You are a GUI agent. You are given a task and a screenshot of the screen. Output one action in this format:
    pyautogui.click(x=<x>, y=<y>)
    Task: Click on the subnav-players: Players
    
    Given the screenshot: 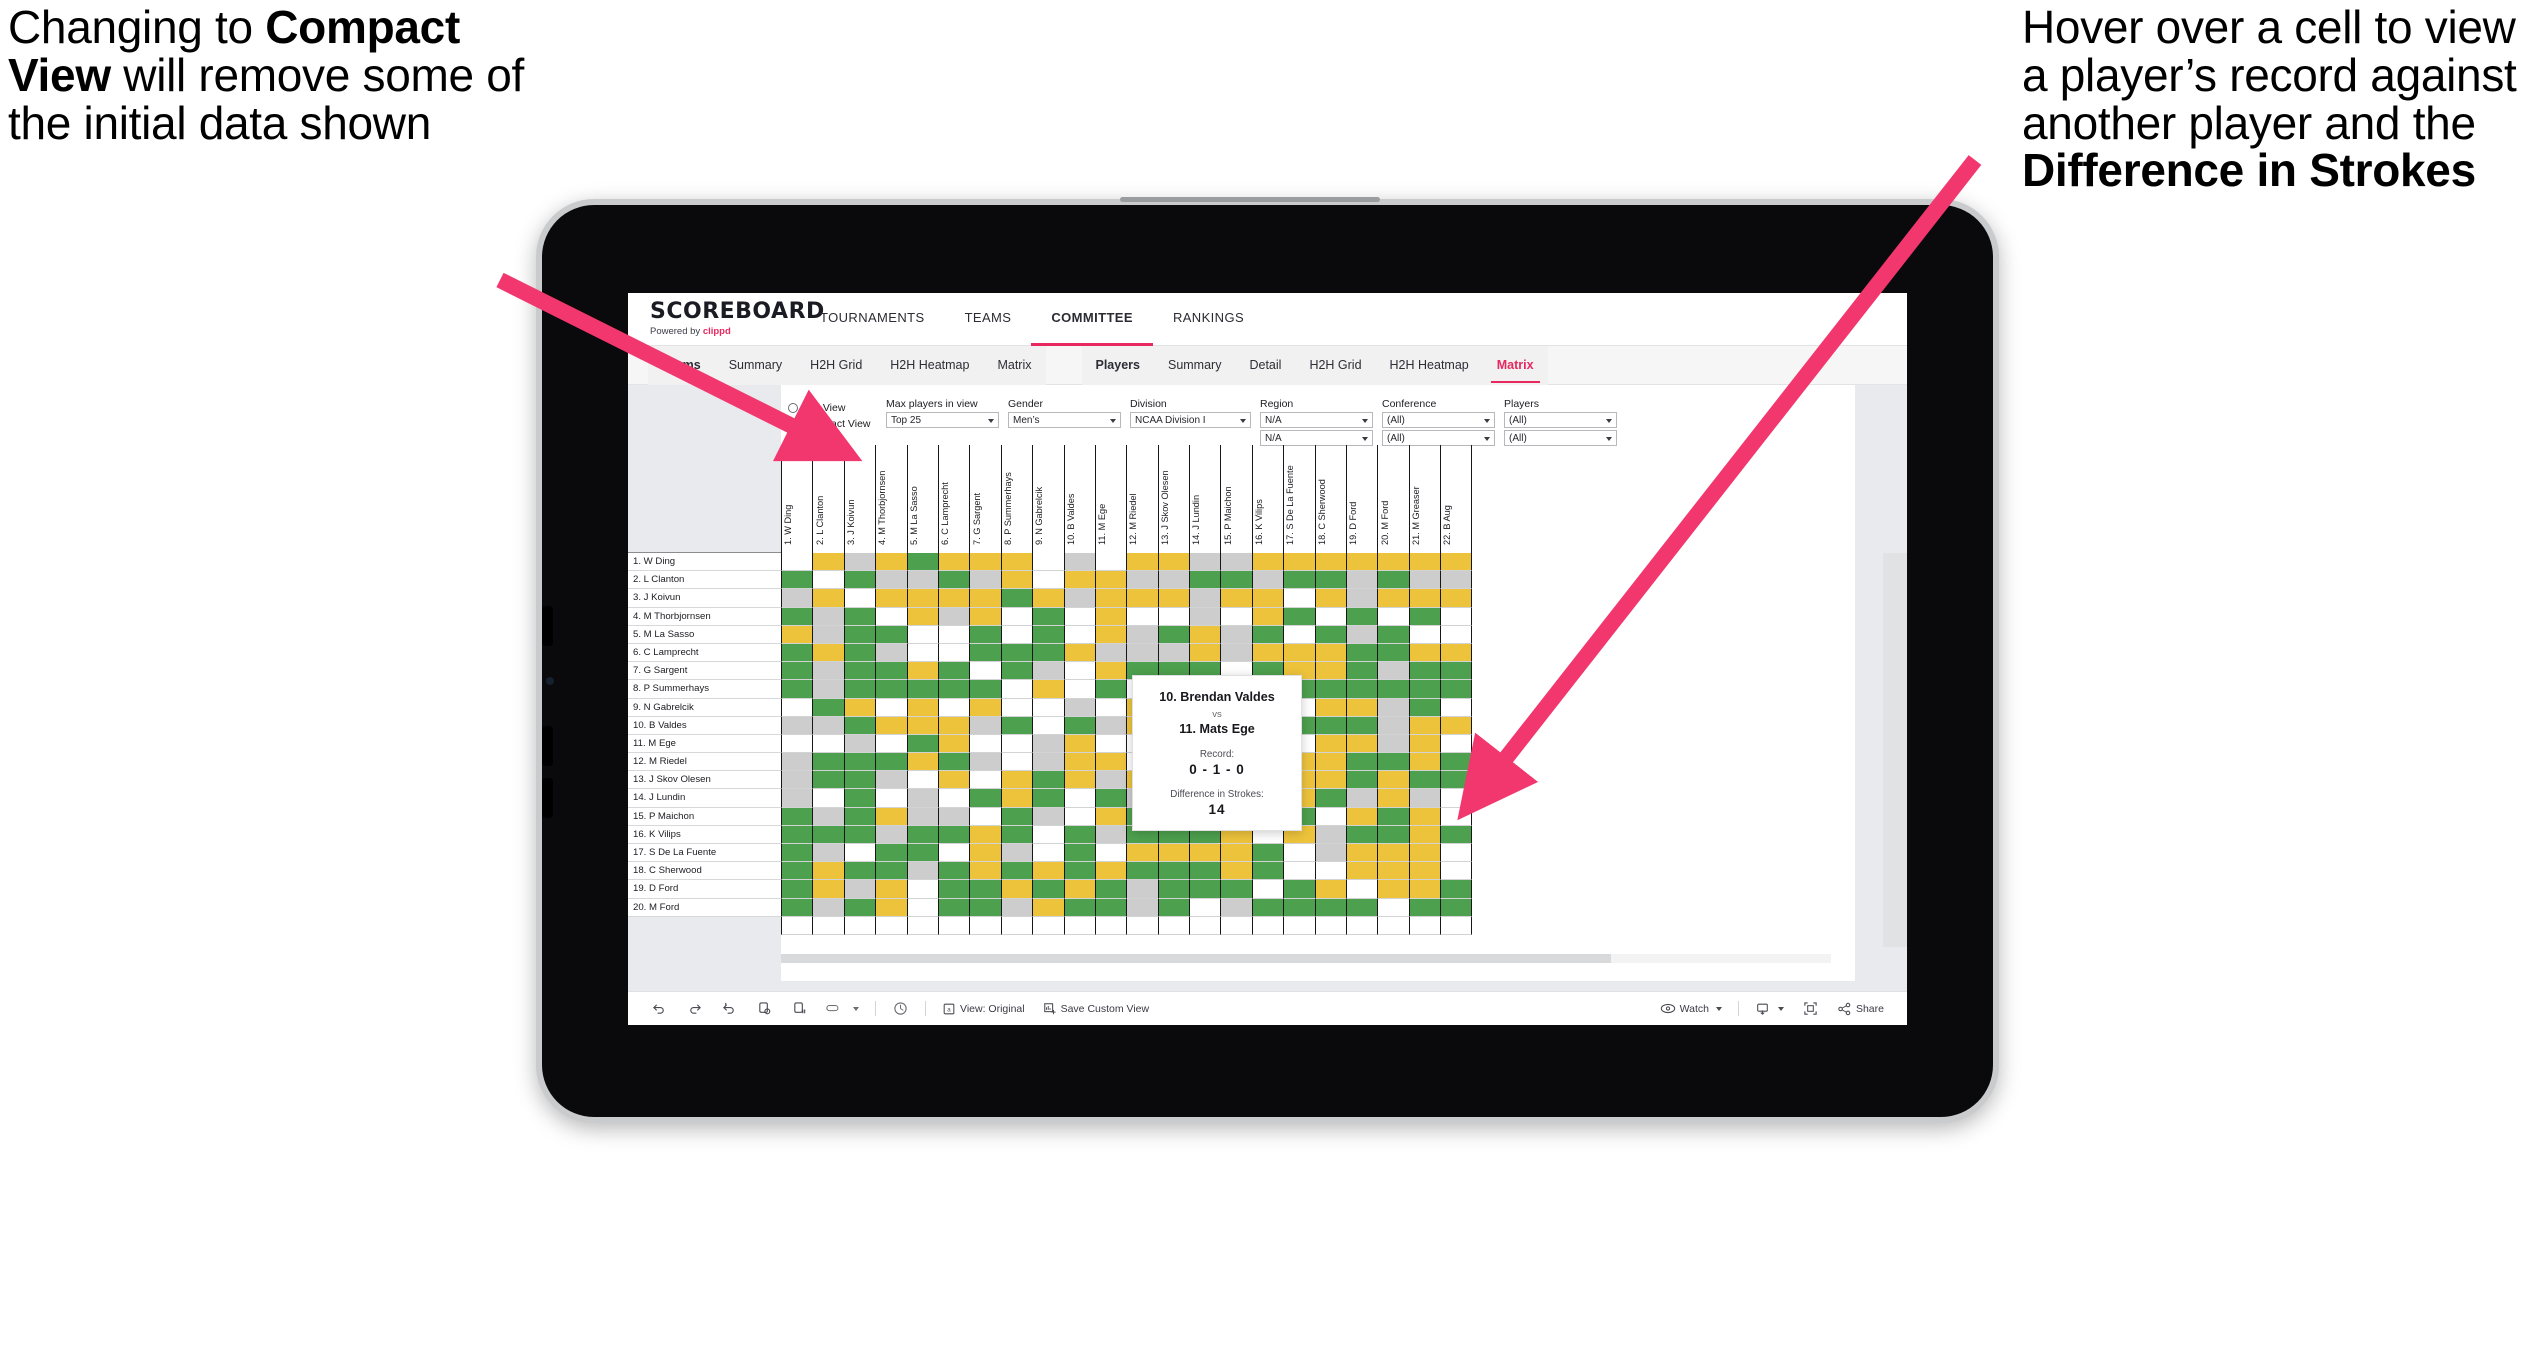 What is the action you would take?
    pyautogui.click(x=1118, y=365)
    